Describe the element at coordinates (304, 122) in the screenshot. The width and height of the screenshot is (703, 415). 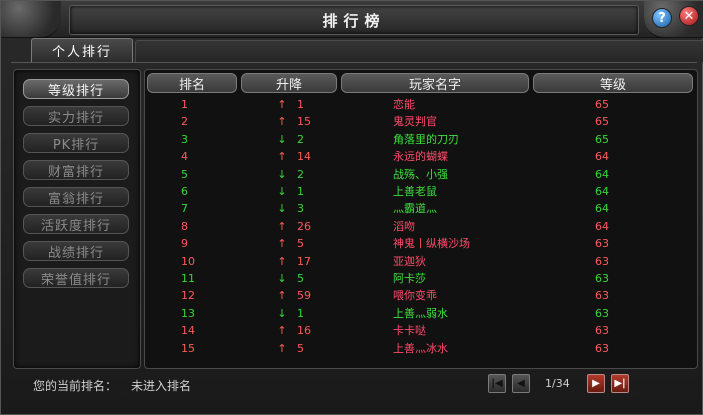
I see `change-cell: 15` at that location.